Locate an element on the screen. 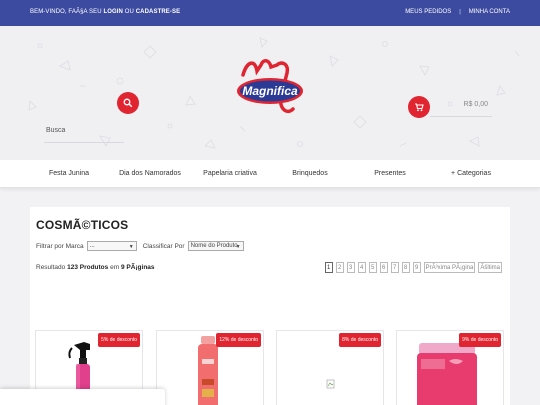 This screenshot has height=405, width=540. signup-link: CADASTRE-SE is located at coordinates (158, 12).